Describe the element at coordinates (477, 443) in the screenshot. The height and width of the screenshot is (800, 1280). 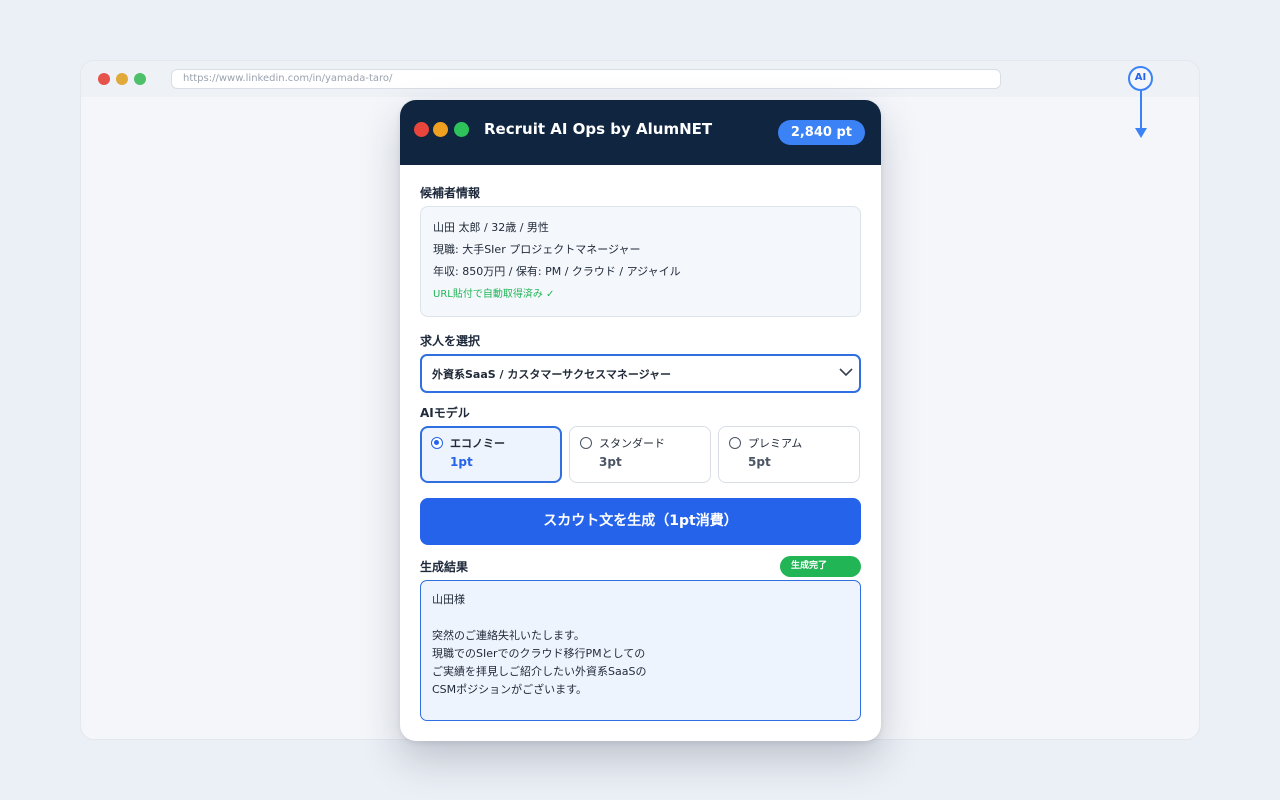
I see `model-name: エコノミー` at that location.